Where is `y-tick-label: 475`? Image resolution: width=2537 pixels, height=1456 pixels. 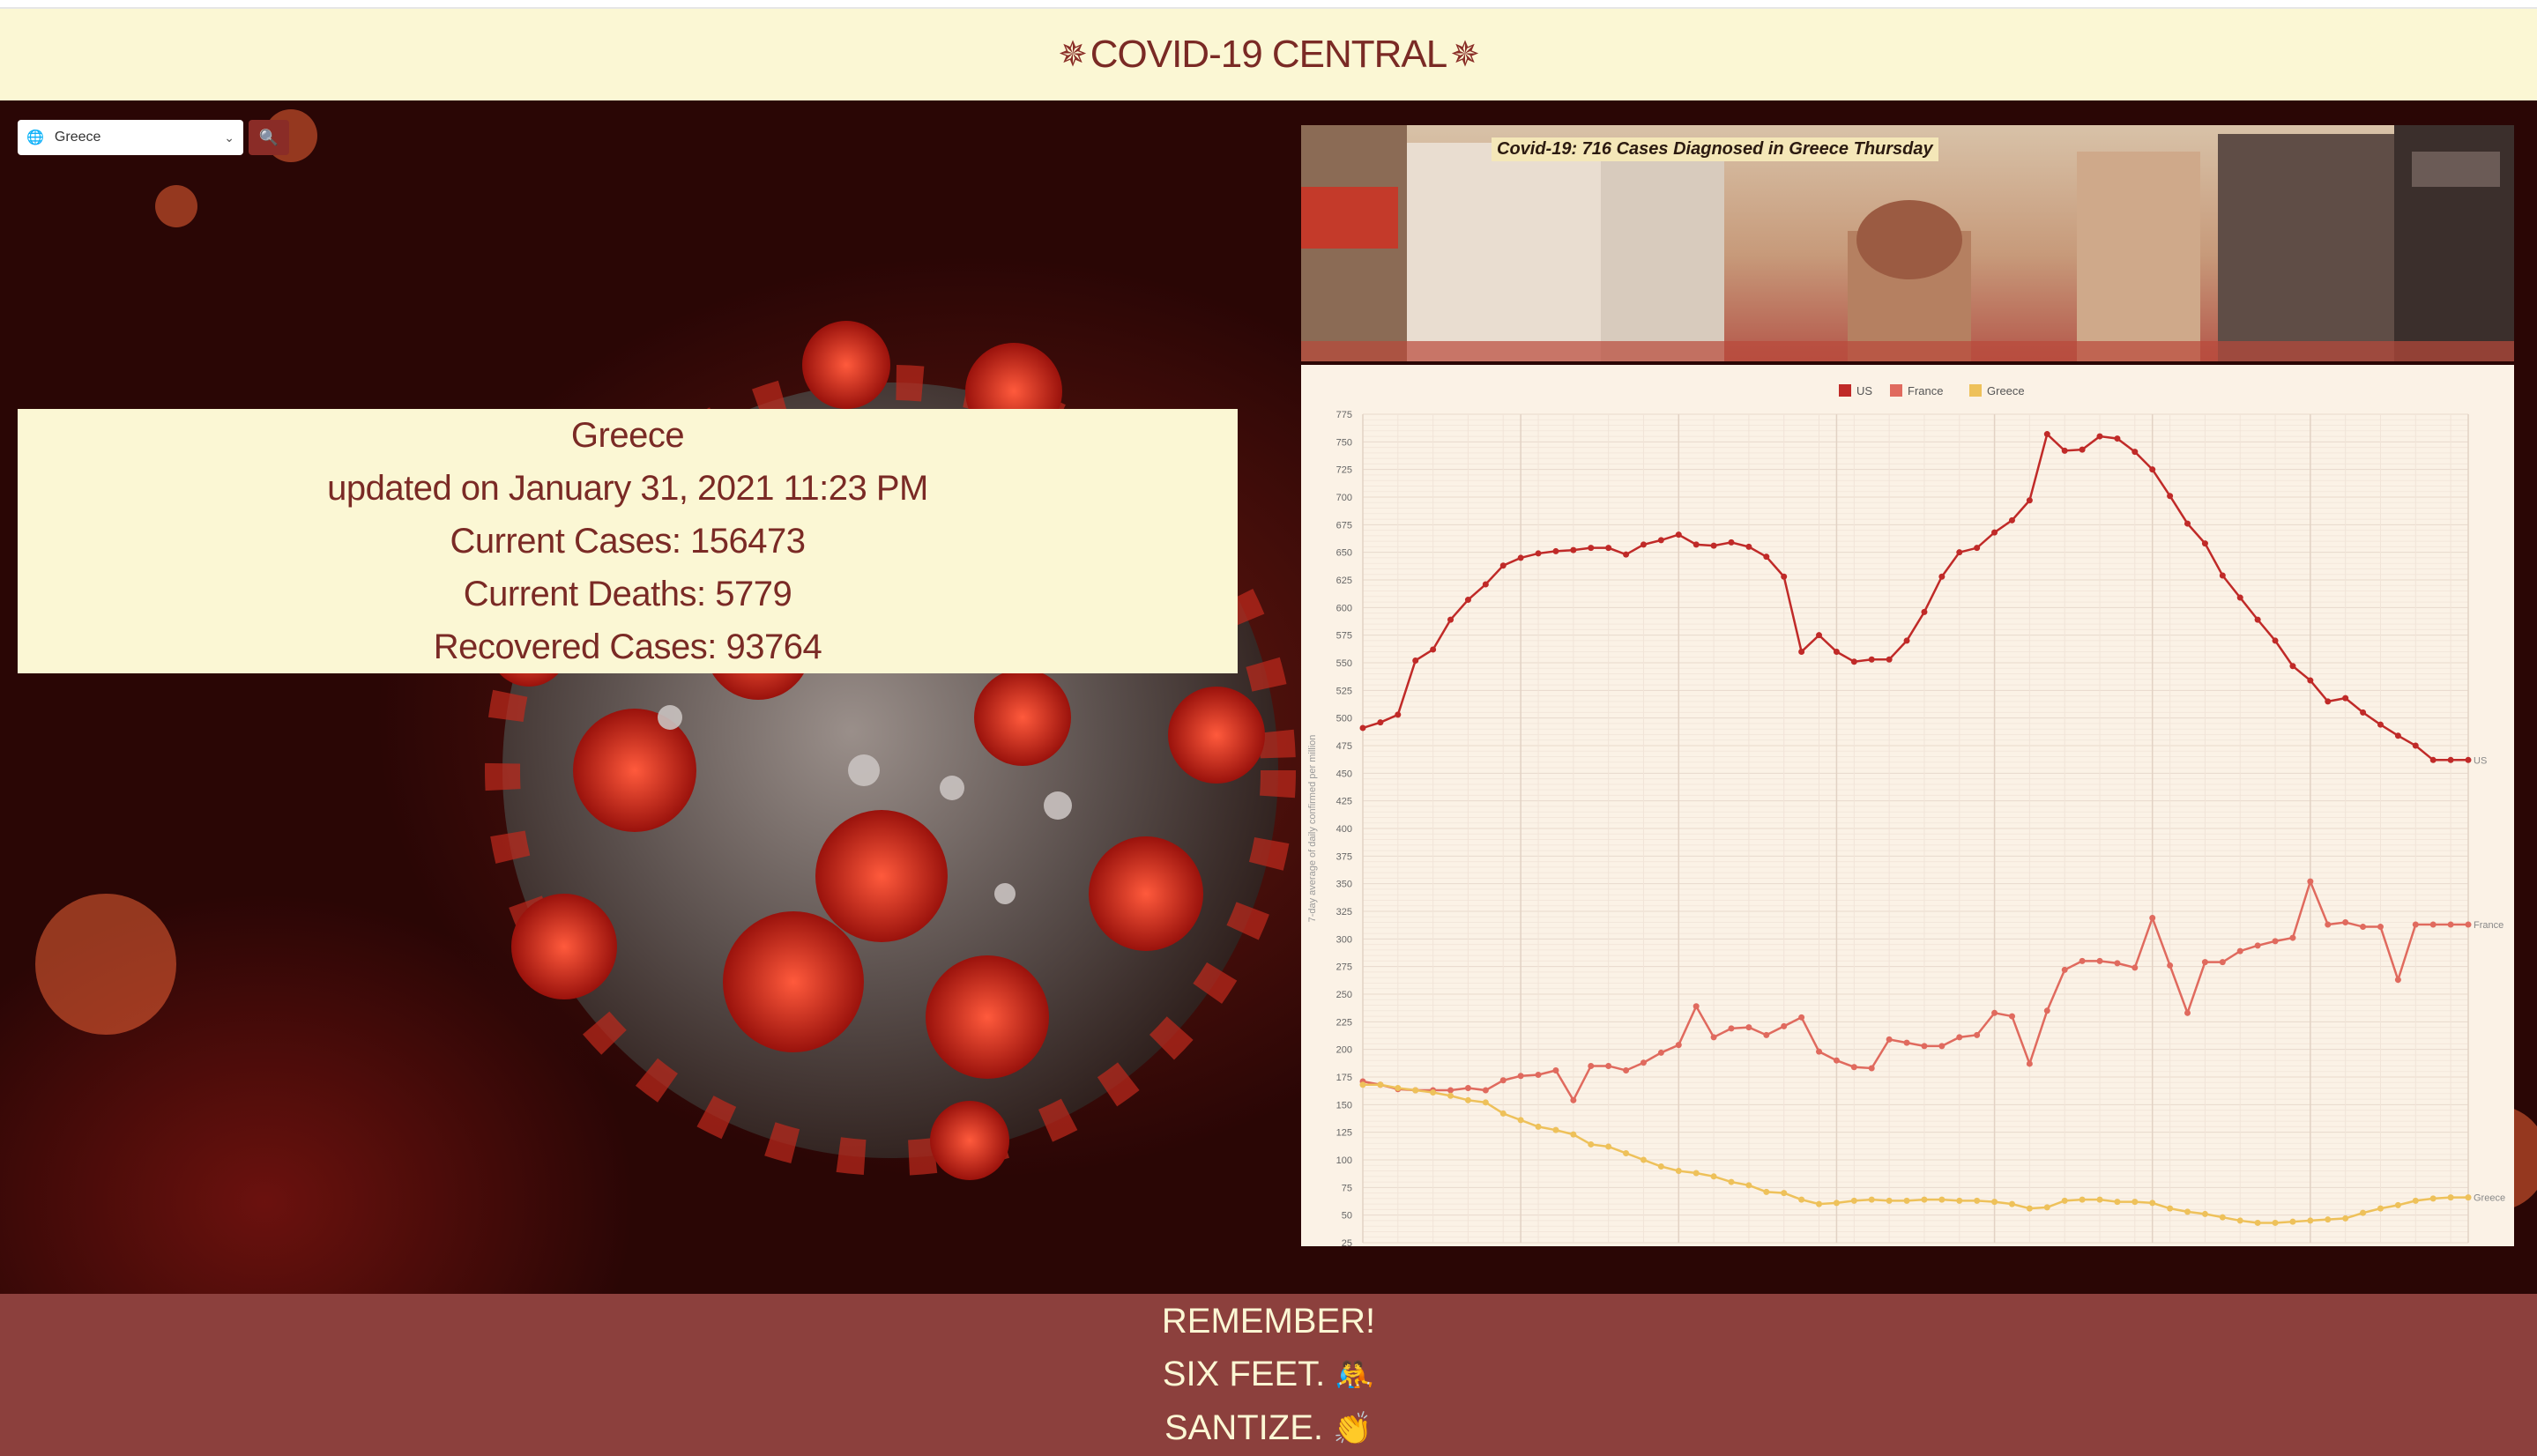
y-tick-label: 475 is located at coordinates (1344, 746).